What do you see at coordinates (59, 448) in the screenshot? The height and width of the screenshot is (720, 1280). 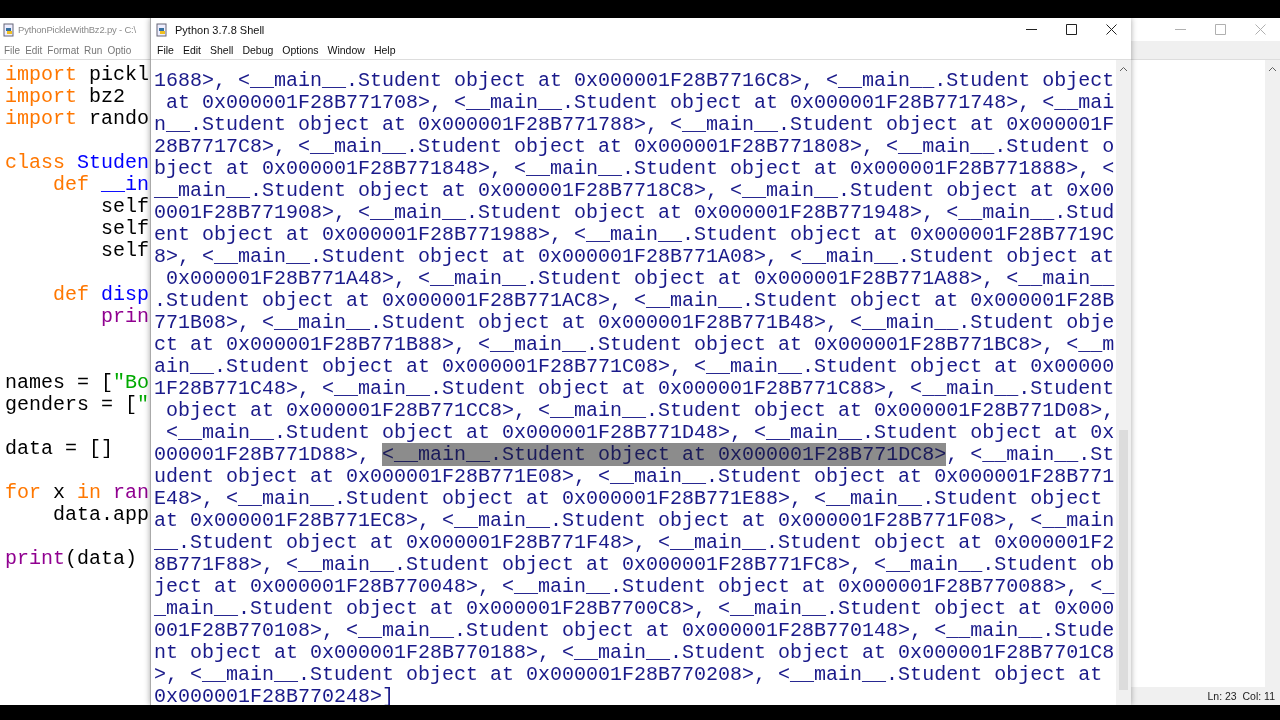 I see `code-line: data = []` at bounding box center [59, 448].